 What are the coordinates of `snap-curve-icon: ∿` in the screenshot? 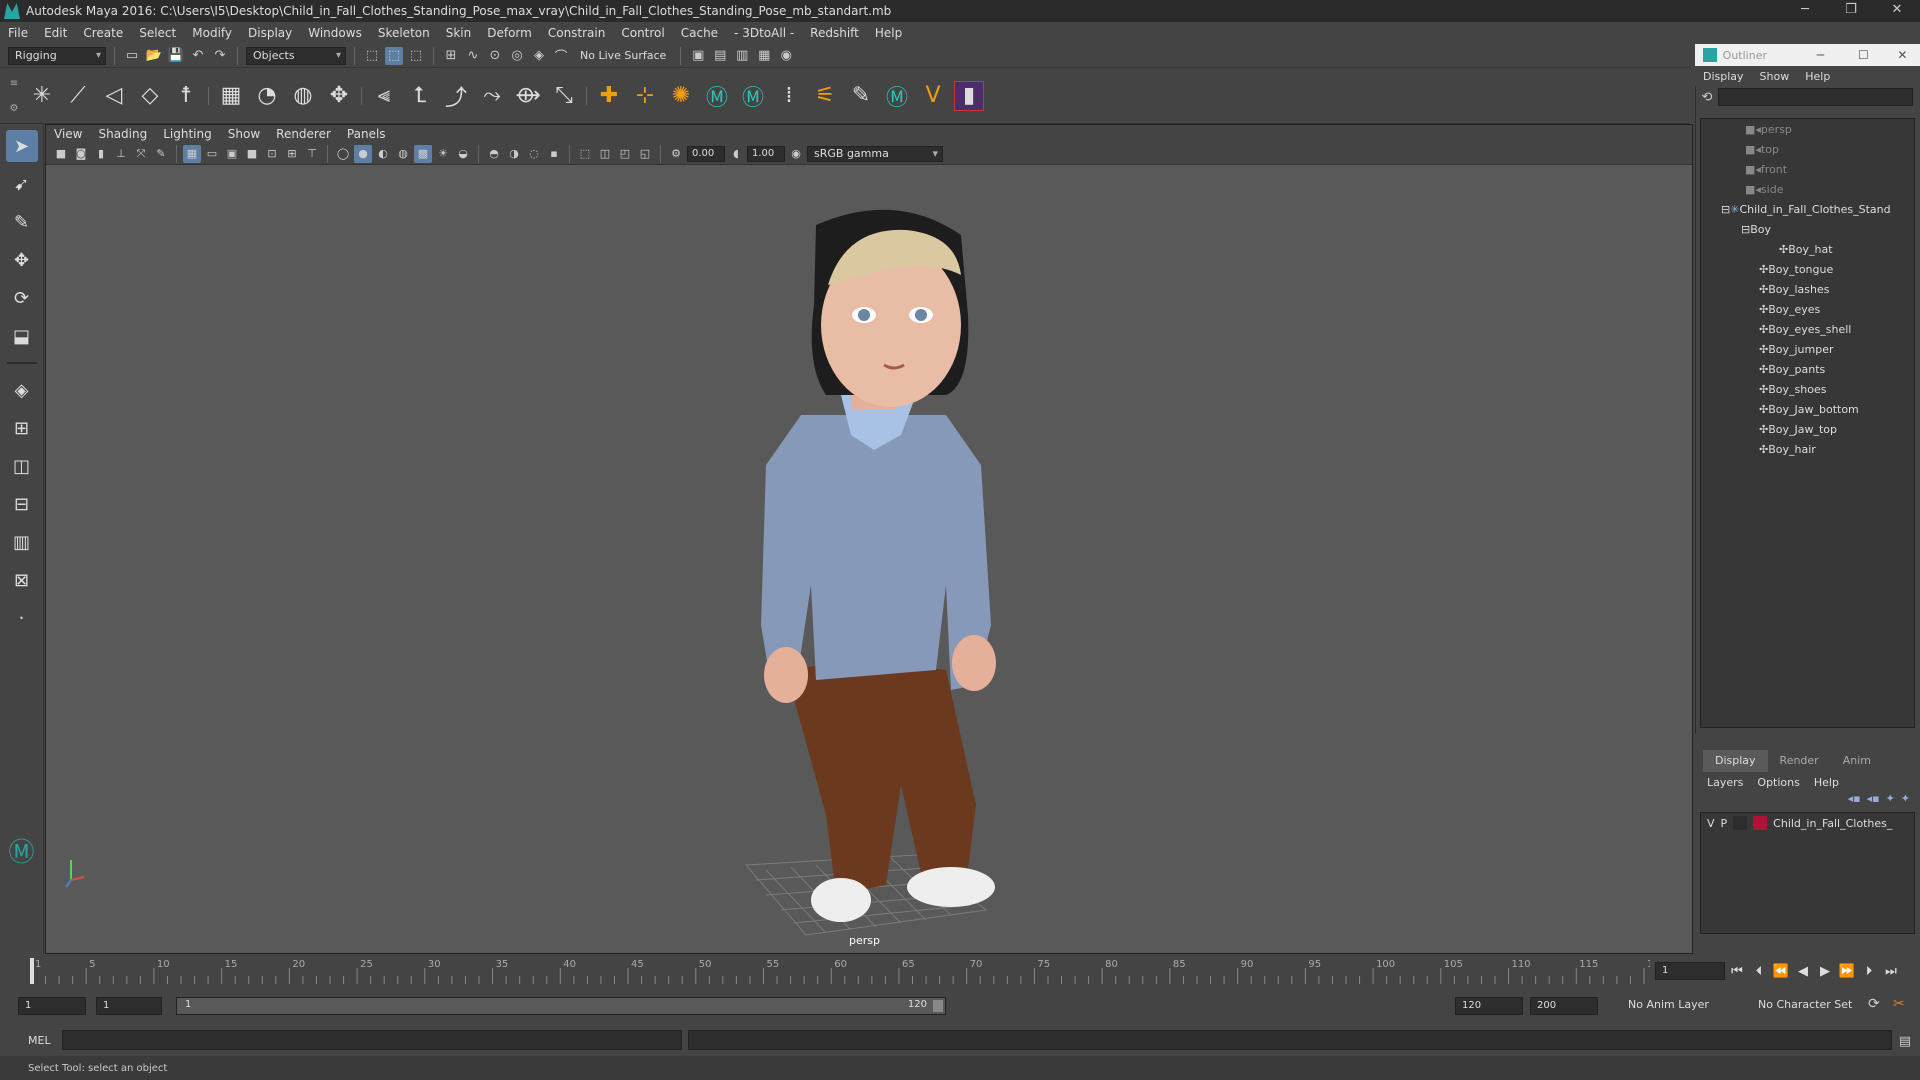 It's located at (473, 56).